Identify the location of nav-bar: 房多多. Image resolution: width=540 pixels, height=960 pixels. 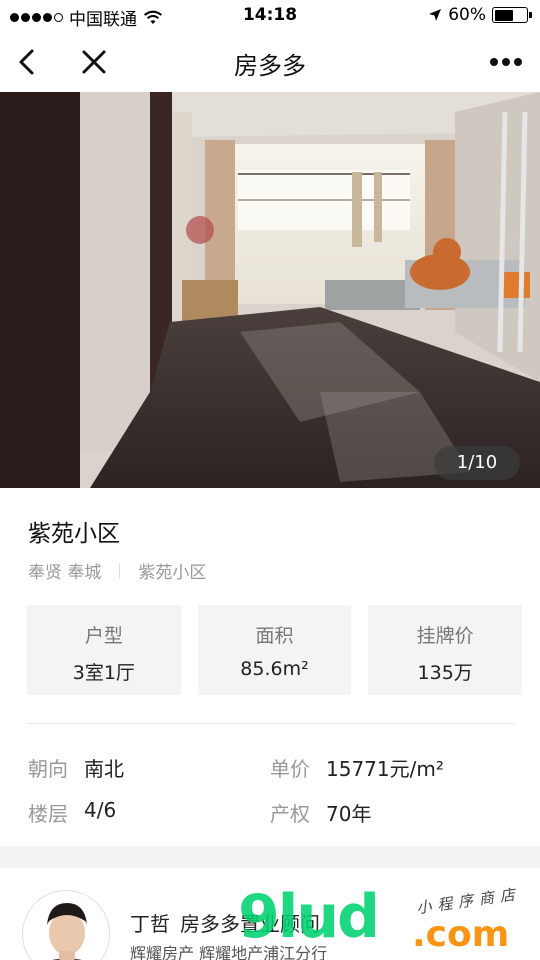
(270, 62).